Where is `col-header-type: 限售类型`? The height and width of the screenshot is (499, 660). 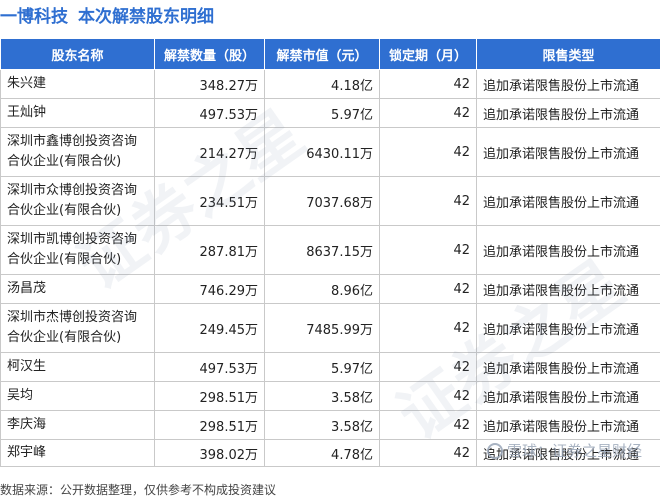 col-header-type: 限售类型 is located at coordinates (568, 54).